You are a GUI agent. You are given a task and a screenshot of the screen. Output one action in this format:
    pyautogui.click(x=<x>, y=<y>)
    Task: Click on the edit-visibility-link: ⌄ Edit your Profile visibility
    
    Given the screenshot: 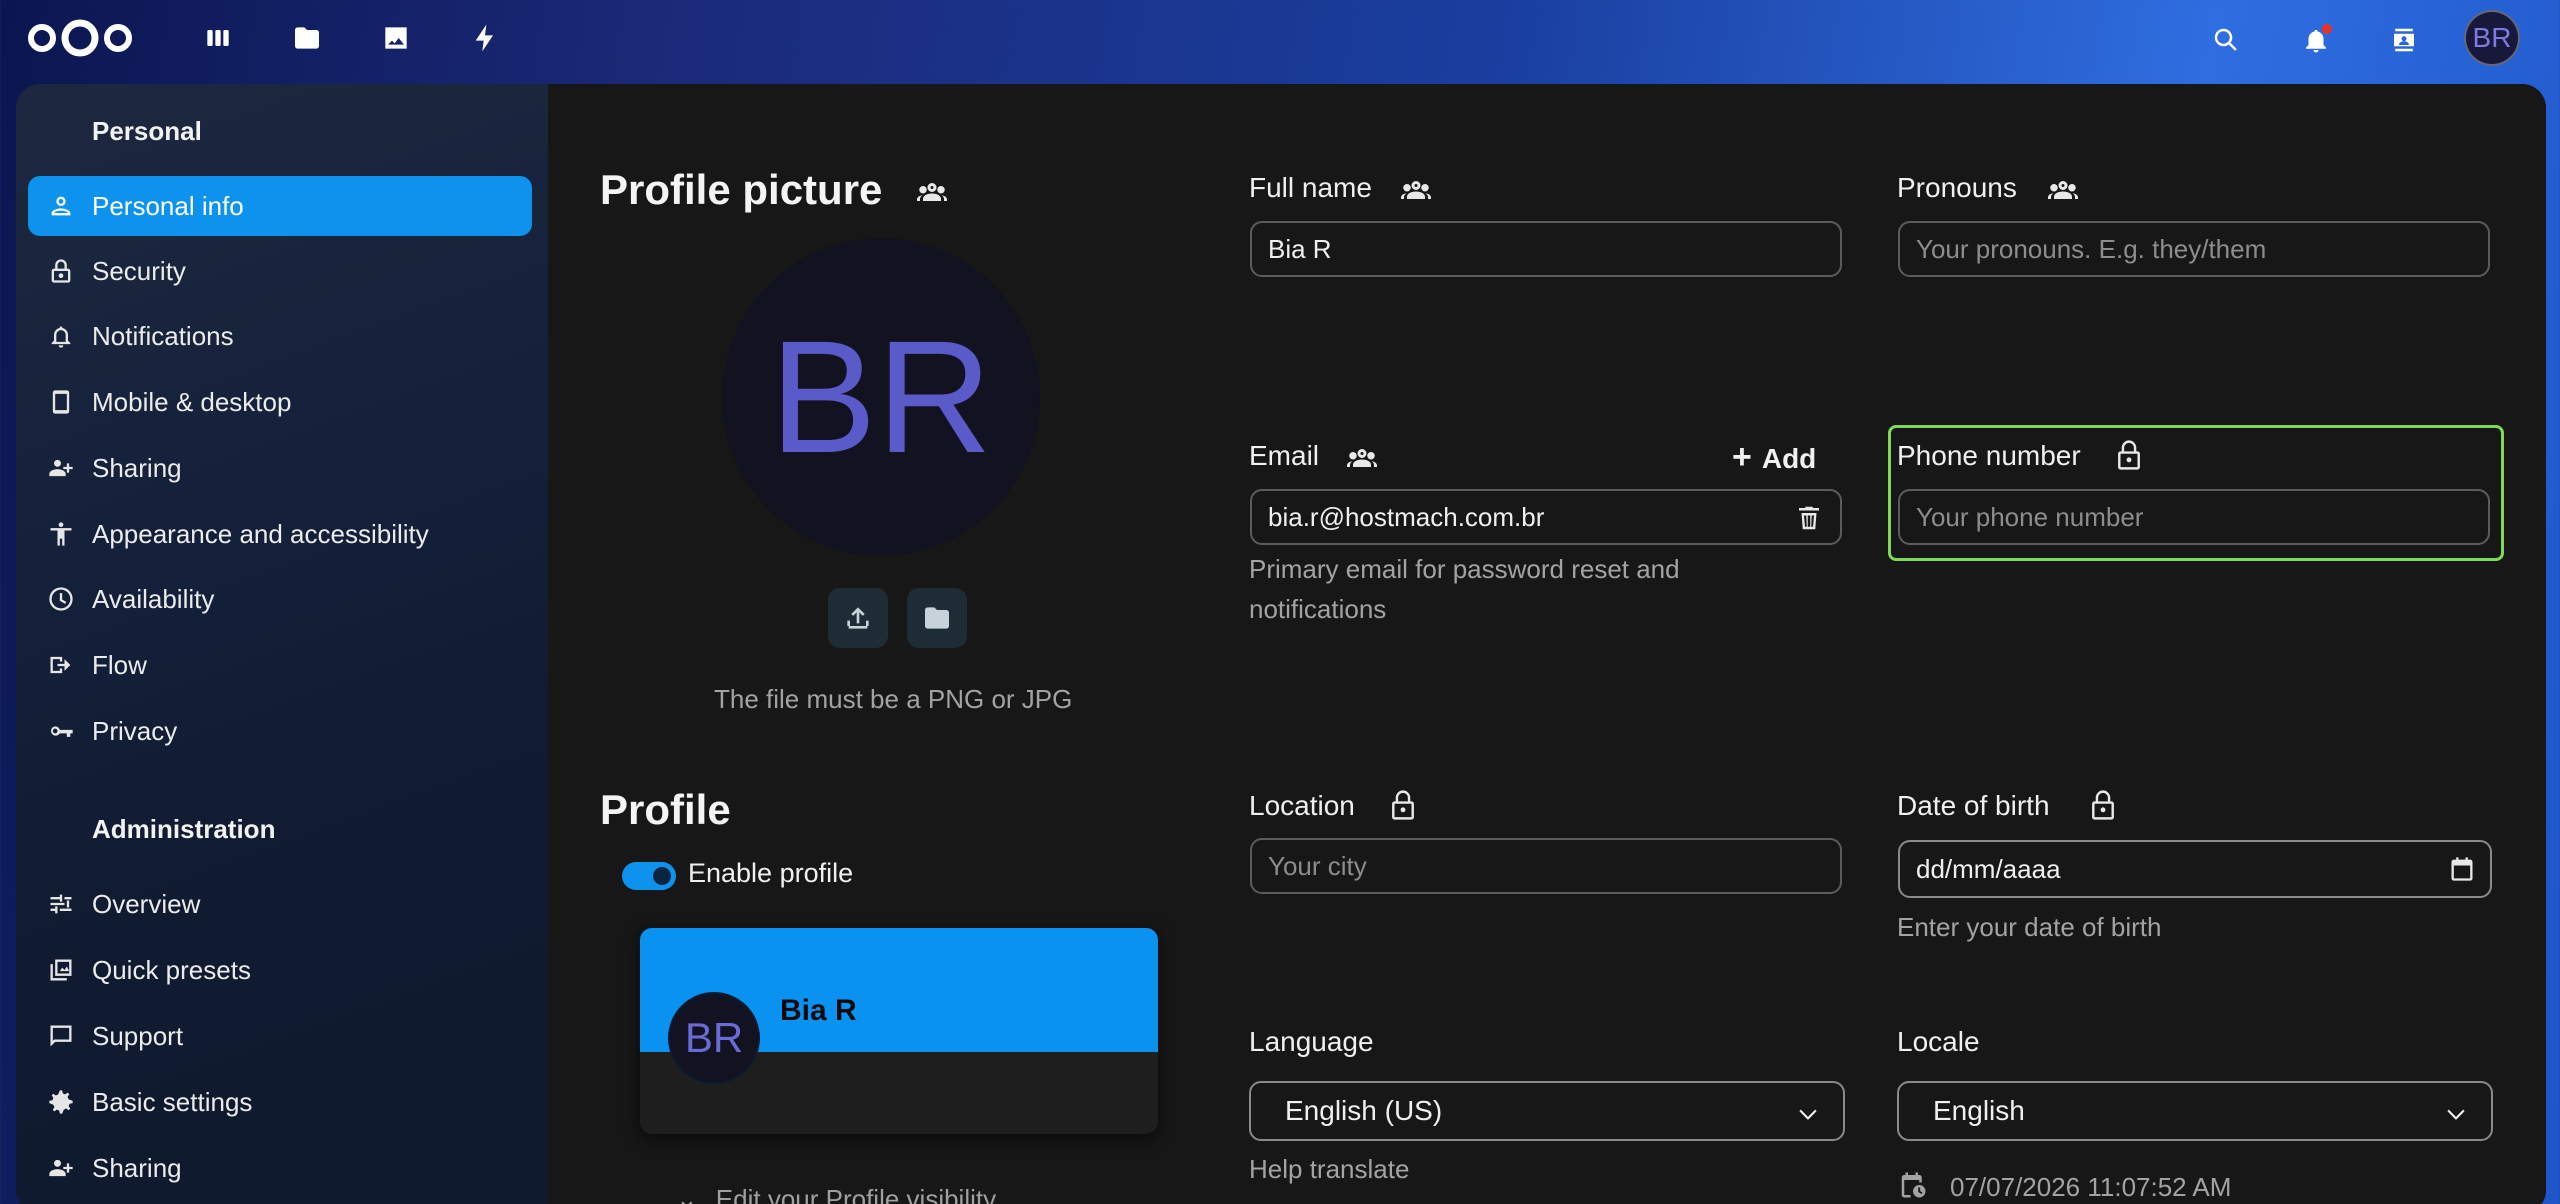 What is the action you would take?
    pyautogui.click(x=836, y=1194)
    